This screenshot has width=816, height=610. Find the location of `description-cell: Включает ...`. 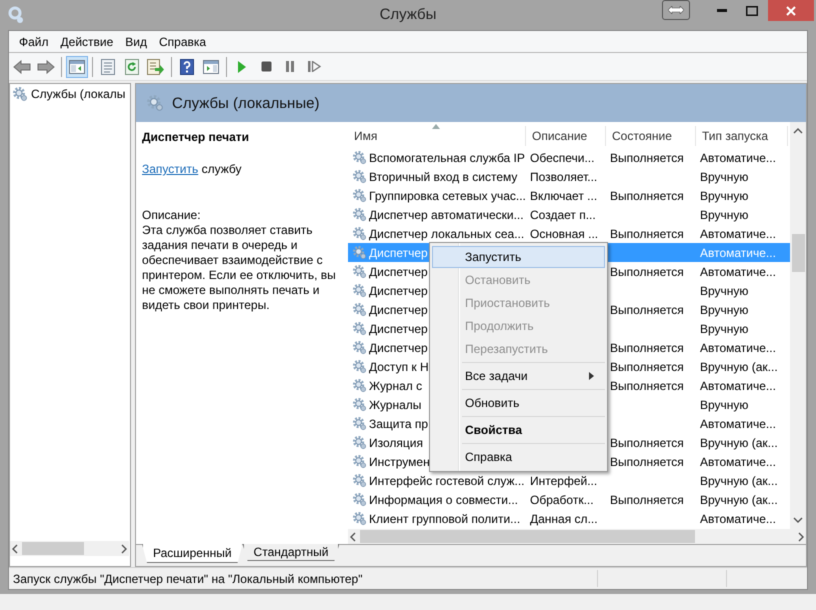

description-cell: Включает ... is located at coordinates (564, 195).